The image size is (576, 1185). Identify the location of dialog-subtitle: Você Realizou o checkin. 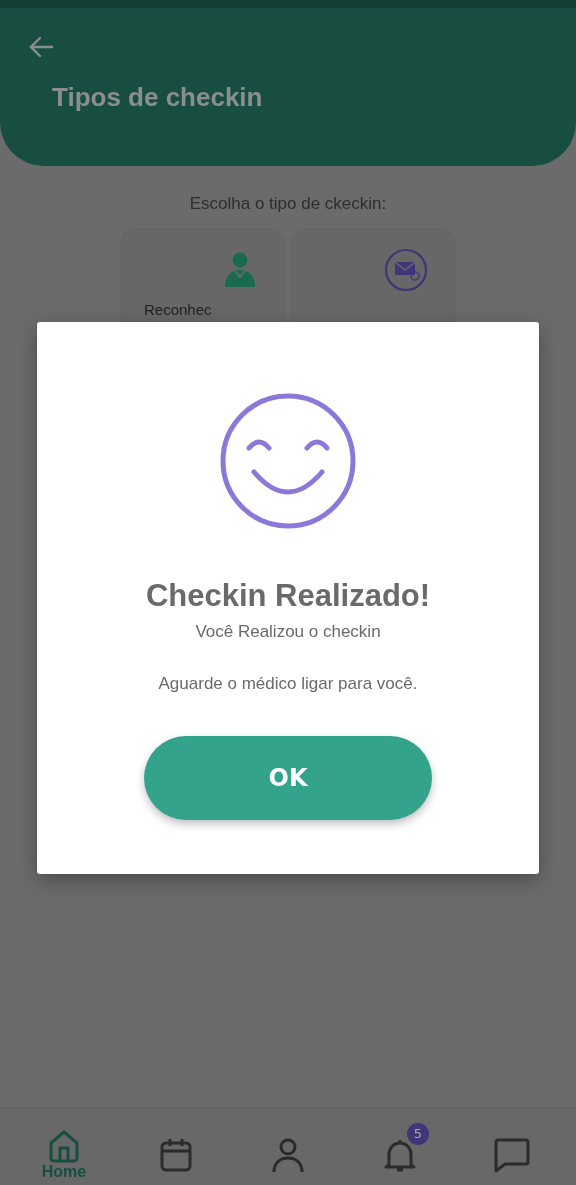
(288, 632).